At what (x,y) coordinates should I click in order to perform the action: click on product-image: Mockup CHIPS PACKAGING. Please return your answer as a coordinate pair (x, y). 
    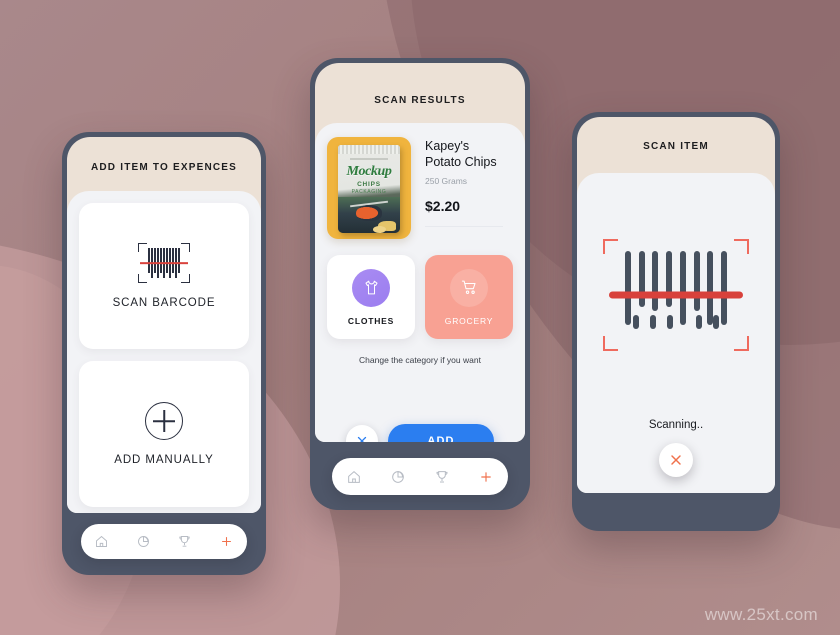
    Looking at the image, I should click on (369, 188).